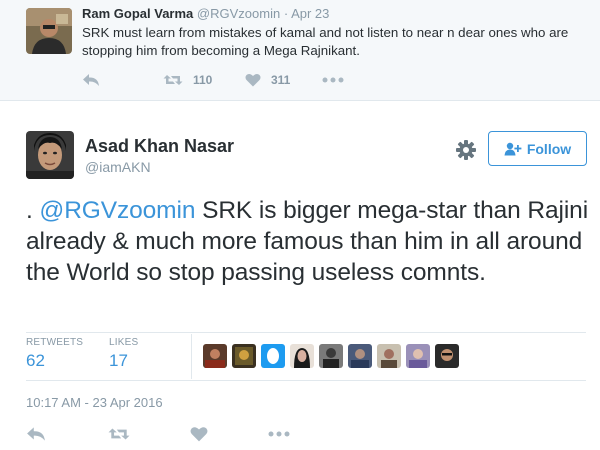 The image size is (600, 450). I want to click on tweet-text-prefix: ., so click(33, 210).